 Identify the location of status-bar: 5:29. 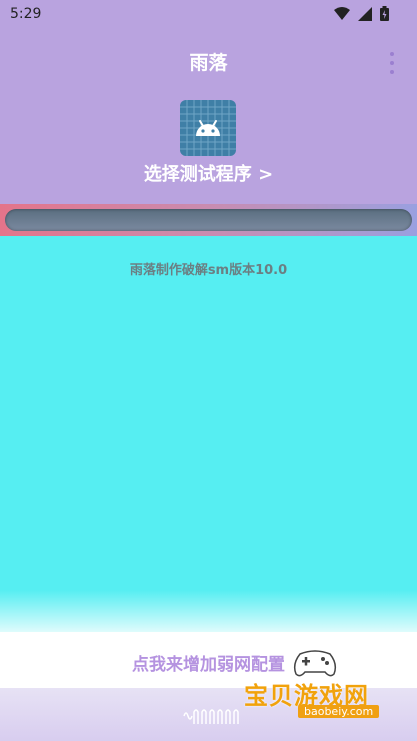
(208, 14).